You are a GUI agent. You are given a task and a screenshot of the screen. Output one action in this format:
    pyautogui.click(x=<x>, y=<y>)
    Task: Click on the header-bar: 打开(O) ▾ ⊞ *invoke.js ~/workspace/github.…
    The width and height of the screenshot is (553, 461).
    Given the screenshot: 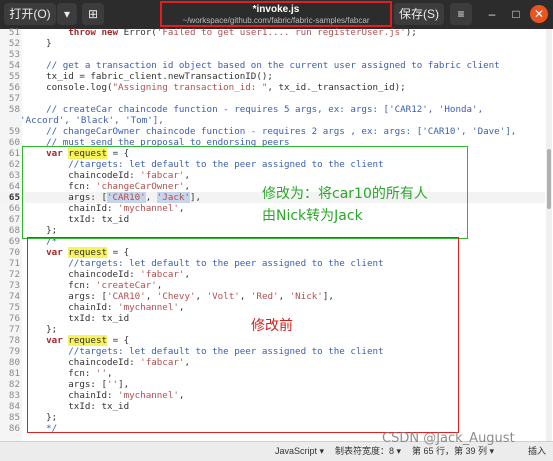 What is the action you would take?
    pyautogui.click(x=276, y=14)
    